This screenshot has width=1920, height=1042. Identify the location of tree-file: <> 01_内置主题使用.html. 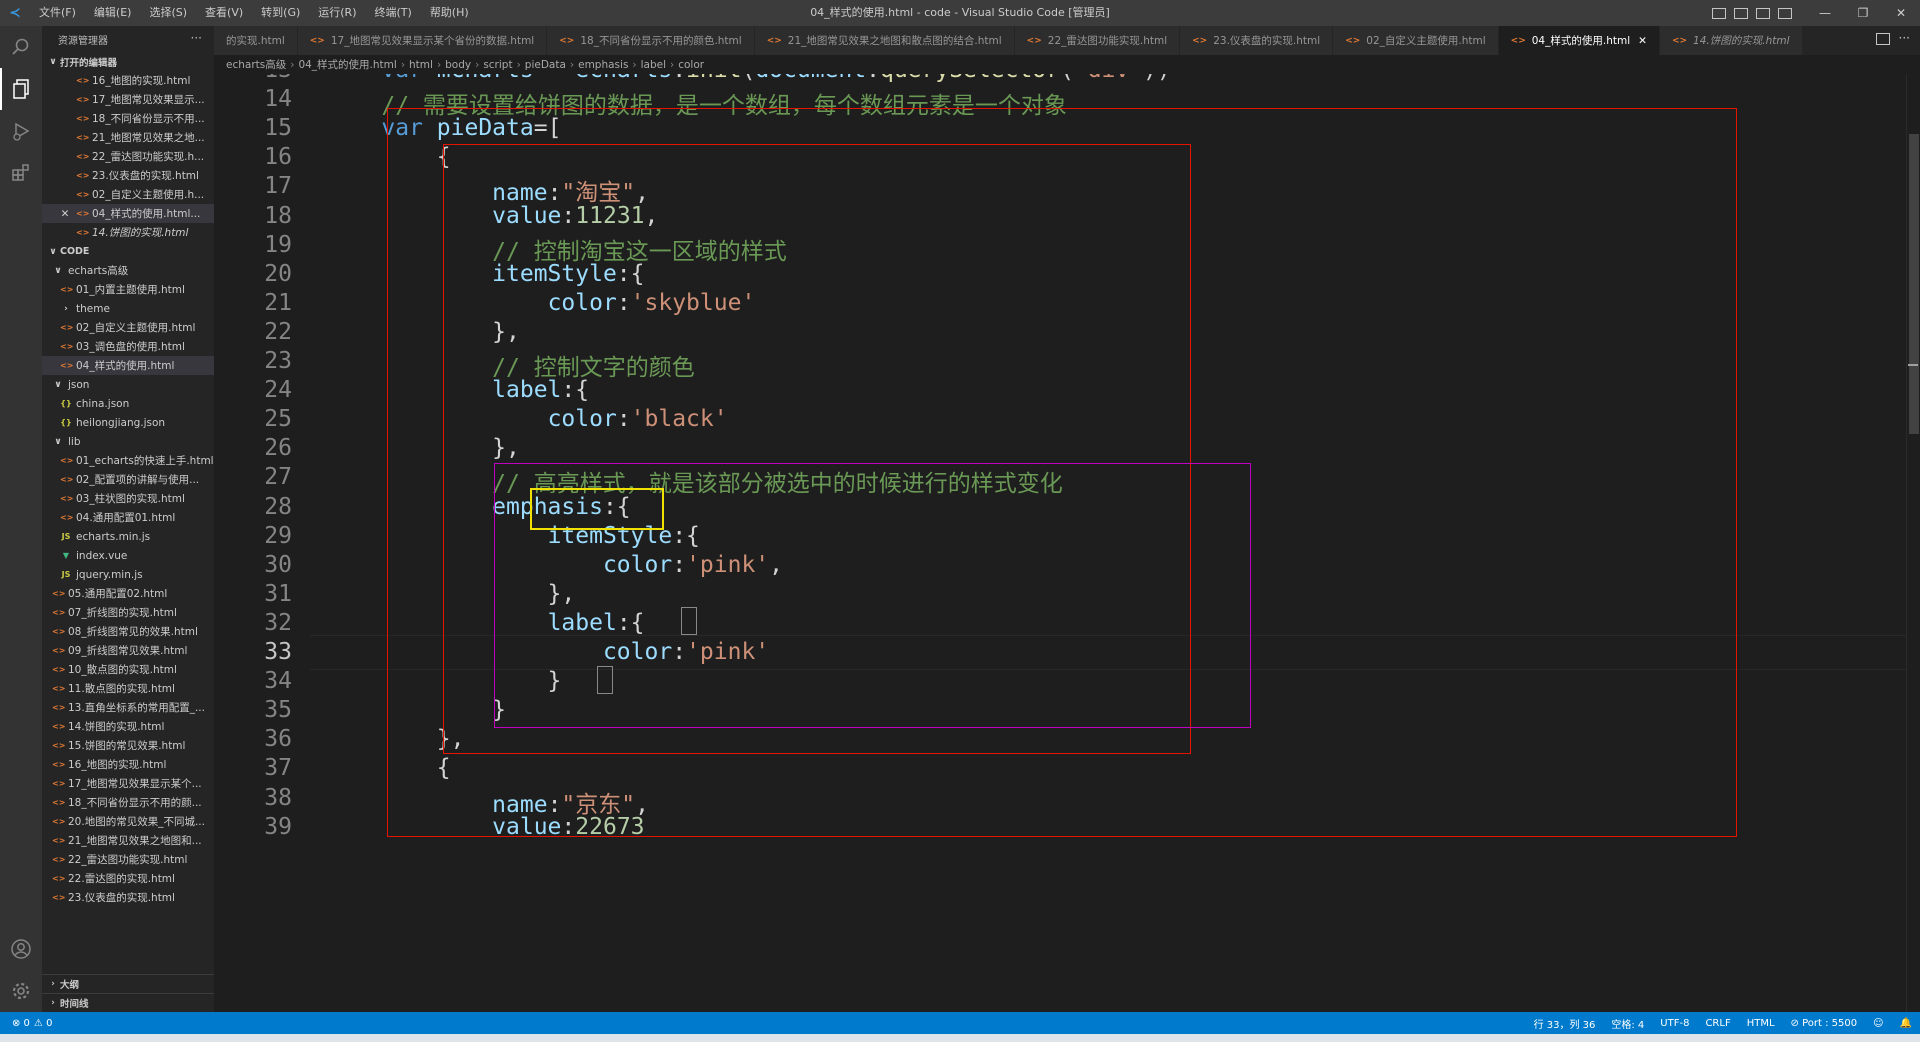
(128, 289).